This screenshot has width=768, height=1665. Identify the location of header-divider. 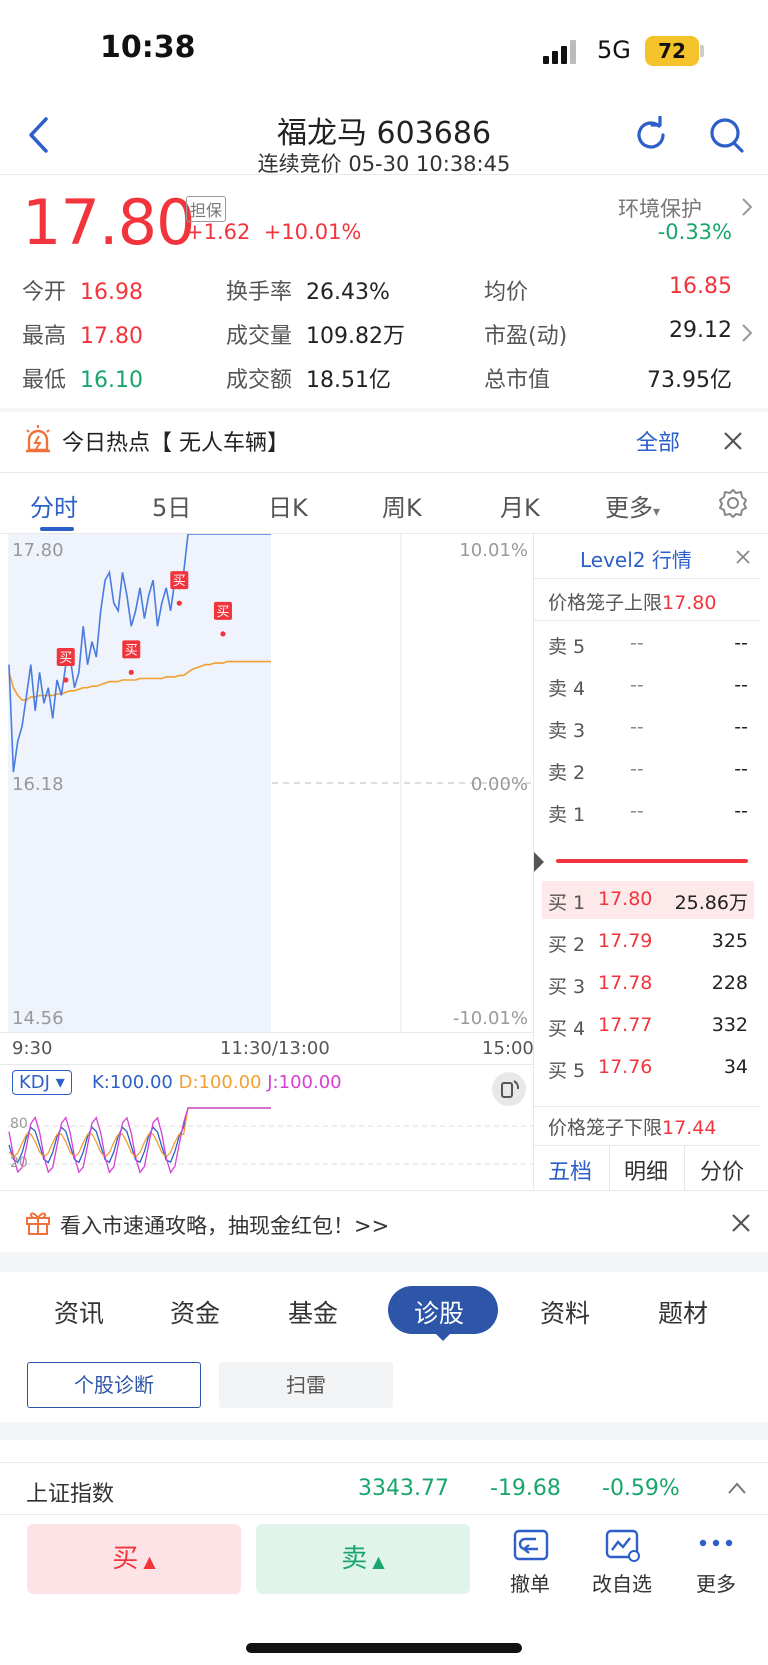
(384, 174).